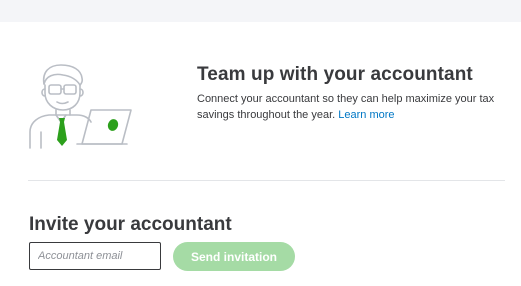  I want to click on accountant-with-laptop-icon, so click(82, 107).